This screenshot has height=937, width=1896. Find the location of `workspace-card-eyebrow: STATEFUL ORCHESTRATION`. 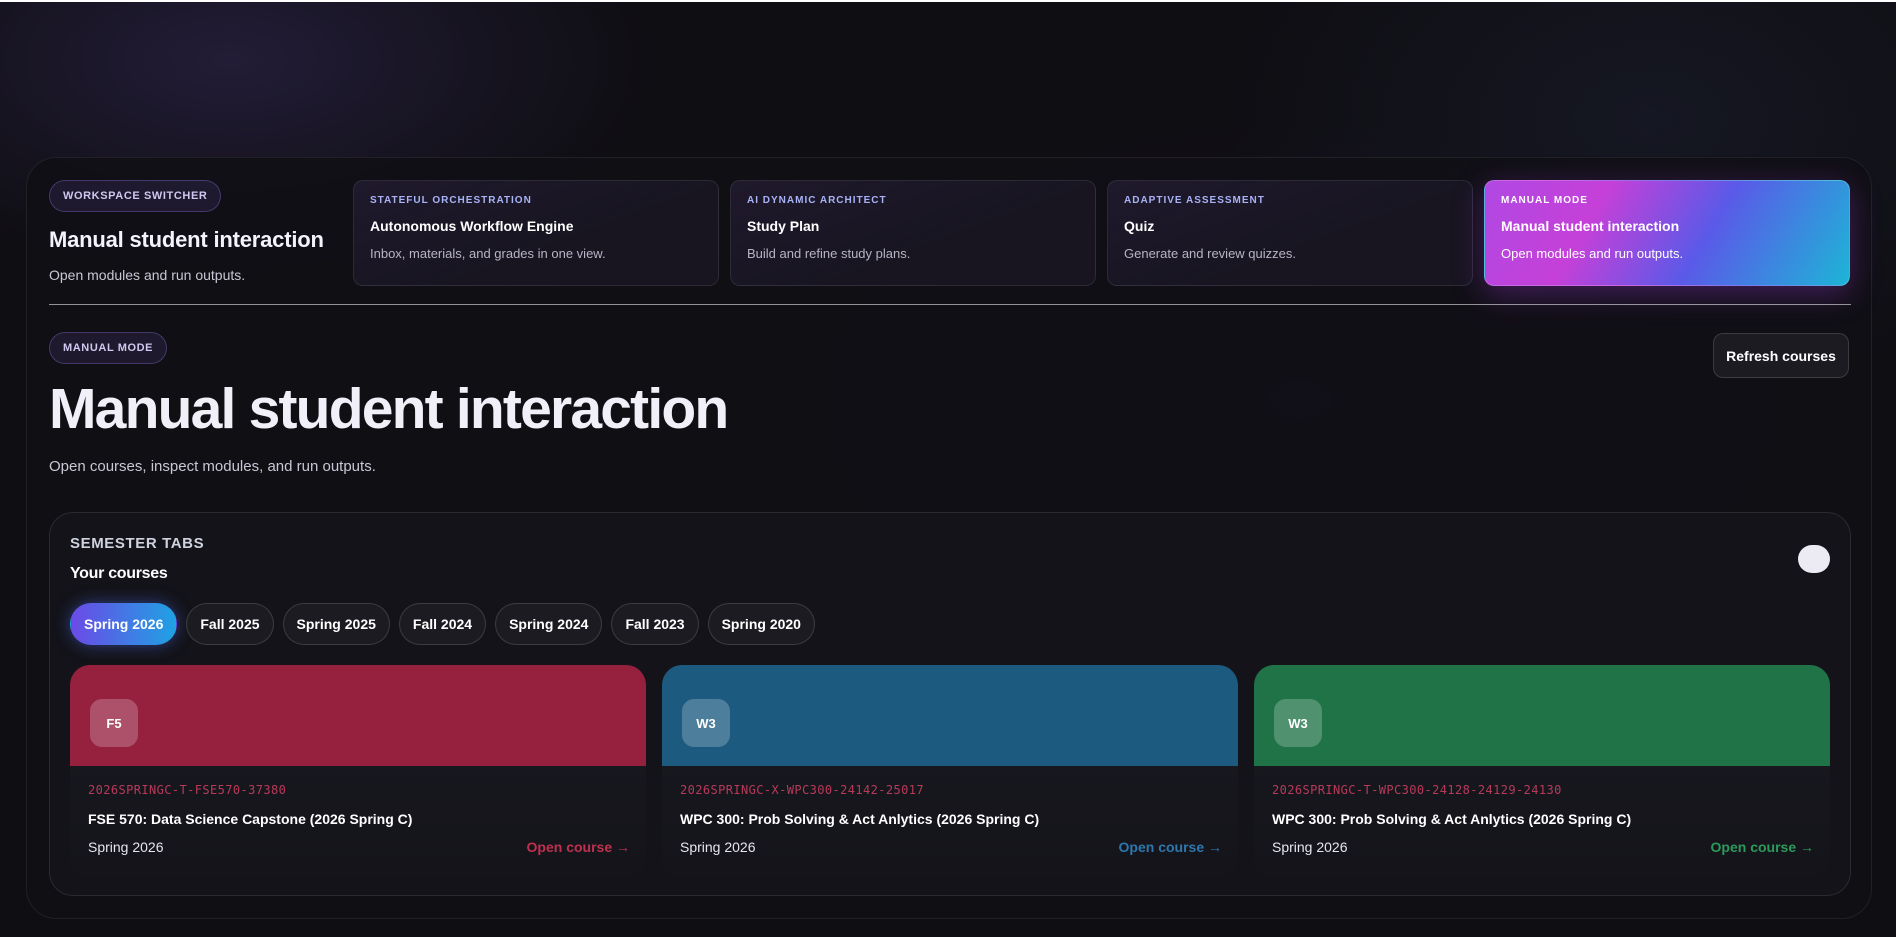

workspace-card-eyebrow: STATEFUL ORCHESTRATION is located at coordinates (451, 200).